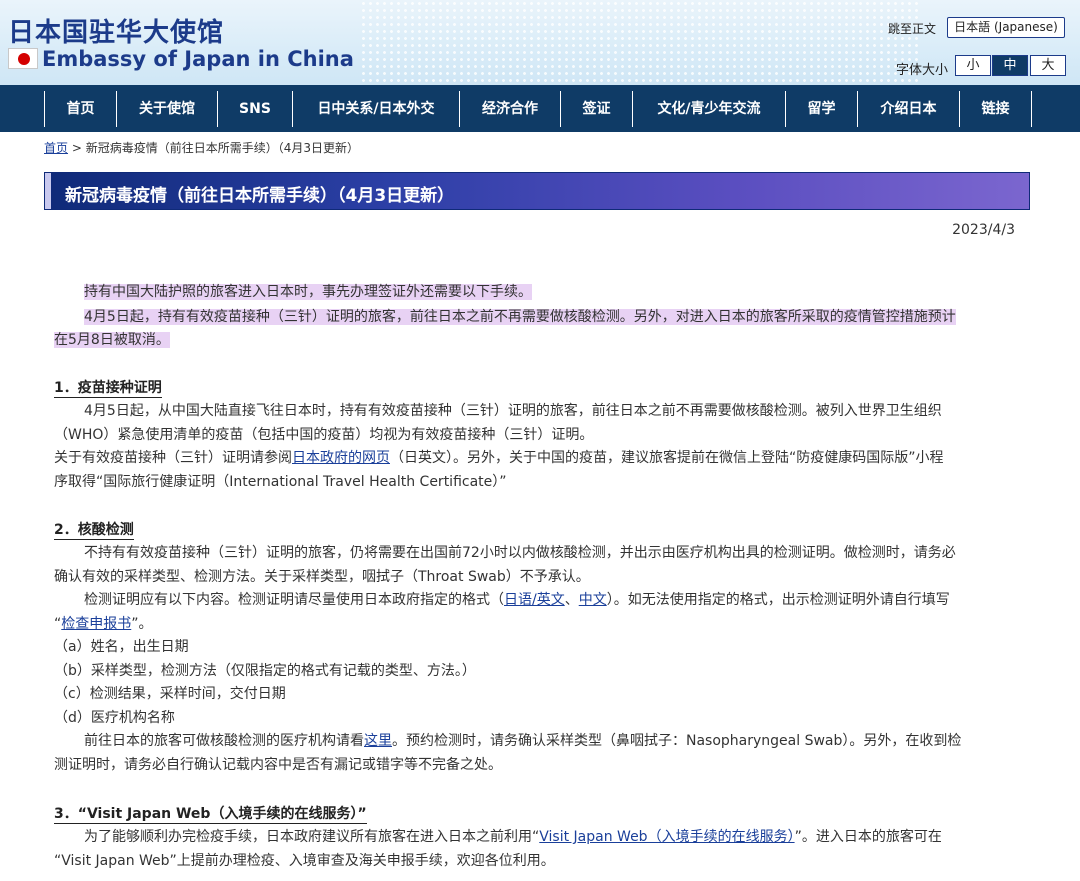  What do you see at coordinates (1006, 27) in the screenshot?
I see `japanese-language-button: 日本語 (Japanese)` at bounding box center [1006, 27].